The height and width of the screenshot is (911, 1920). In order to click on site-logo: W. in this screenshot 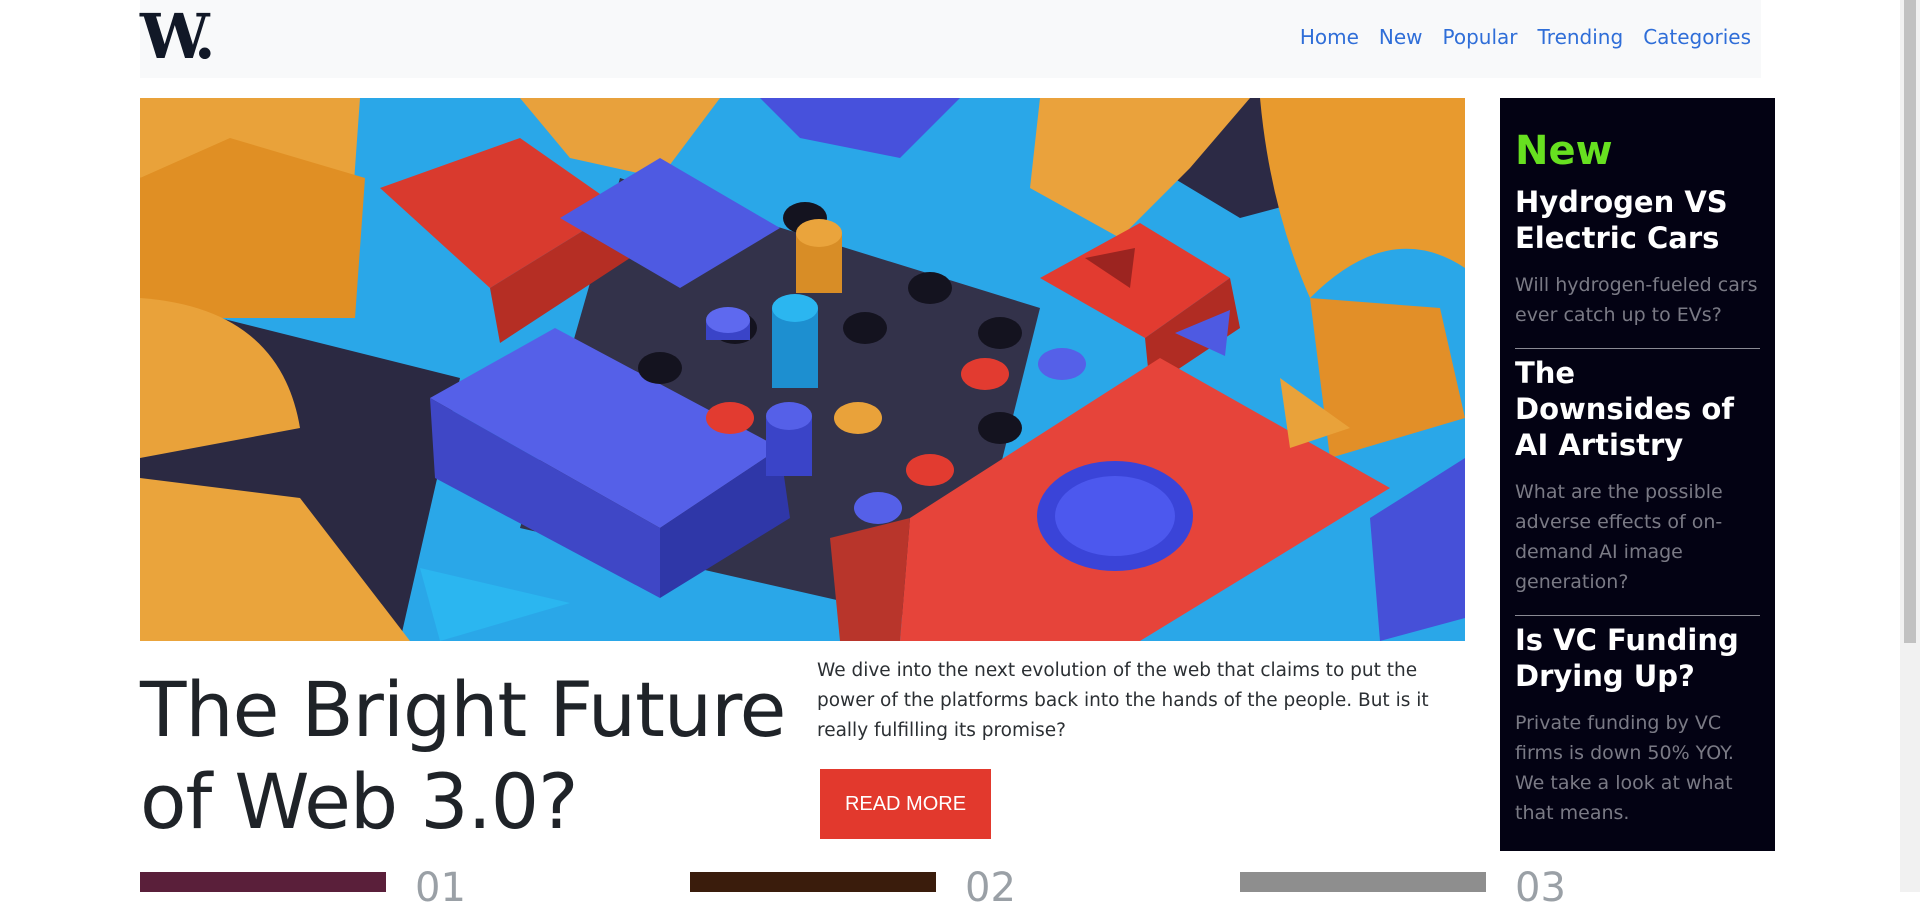, I will do `click(178, 37)`.